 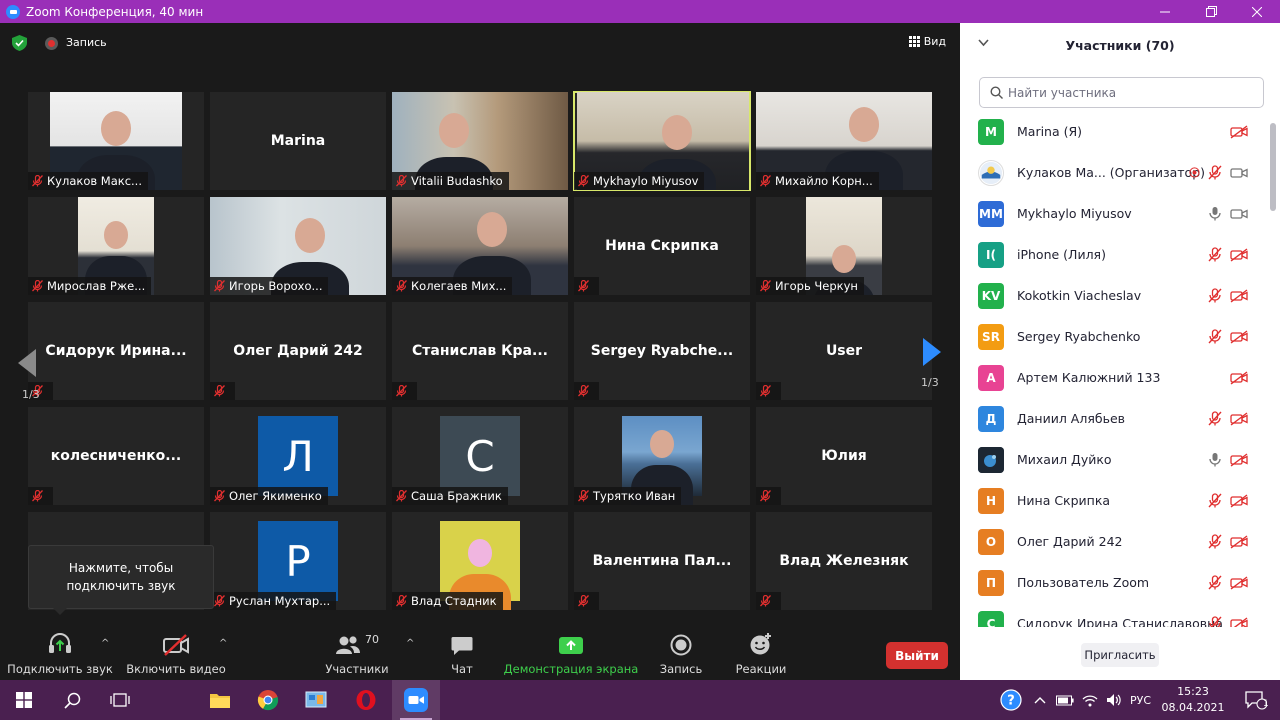 What do you see at coordinates (268, 700) in the screenshot?
I see `chrome-button` at bounding box center [268, 700].